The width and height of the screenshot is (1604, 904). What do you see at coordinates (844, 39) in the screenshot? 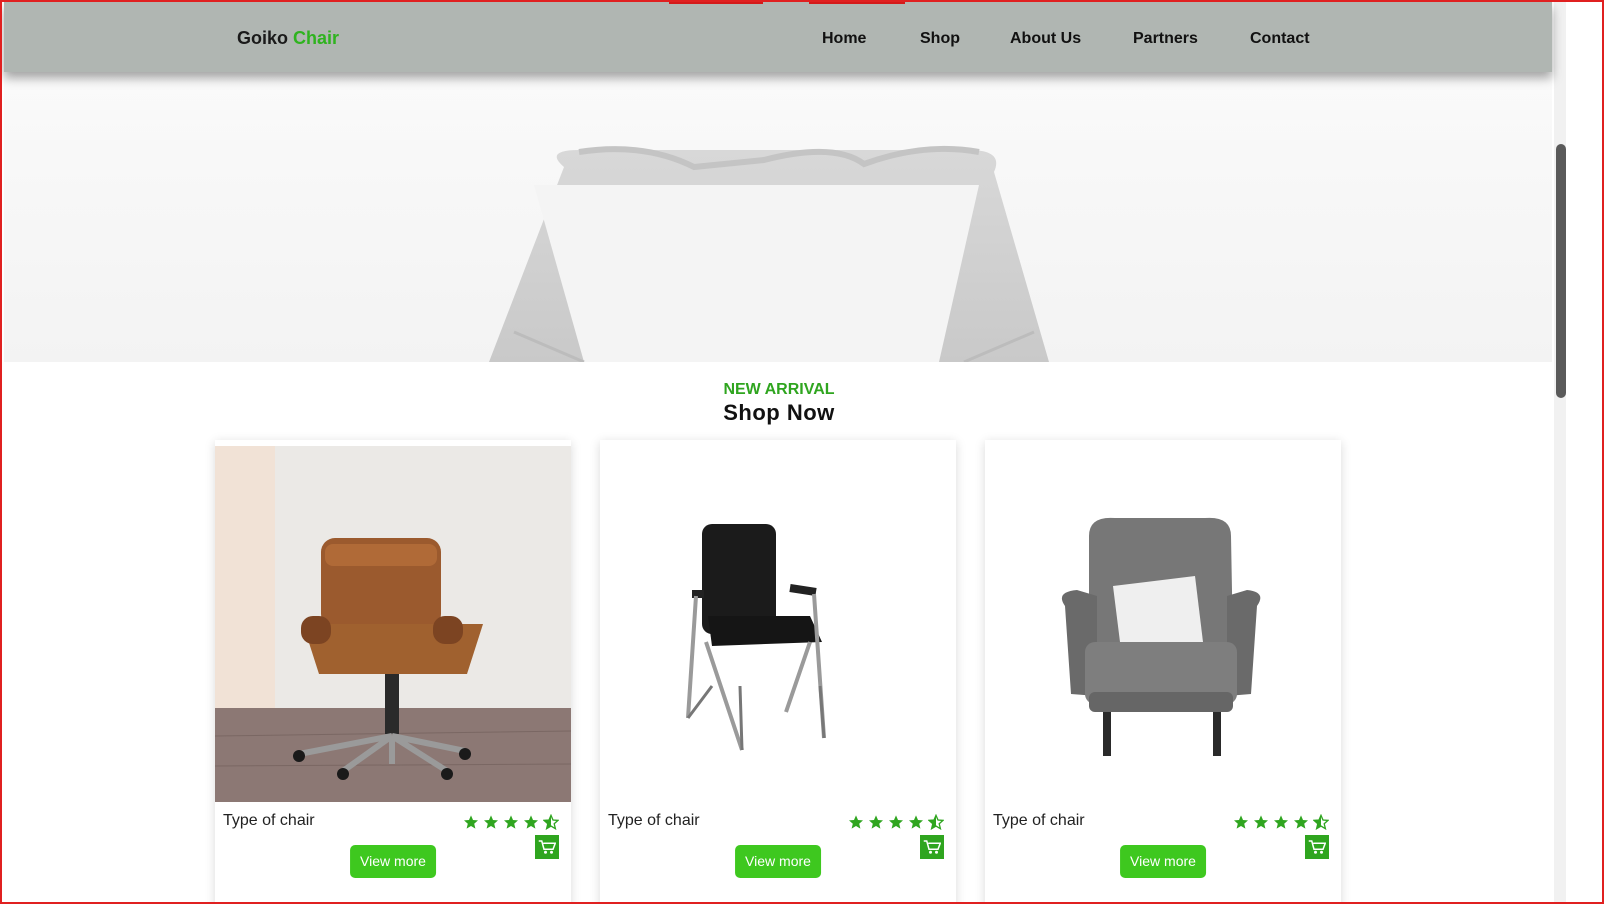
I see `nav-home: Home` at bounding box center [844, 39].